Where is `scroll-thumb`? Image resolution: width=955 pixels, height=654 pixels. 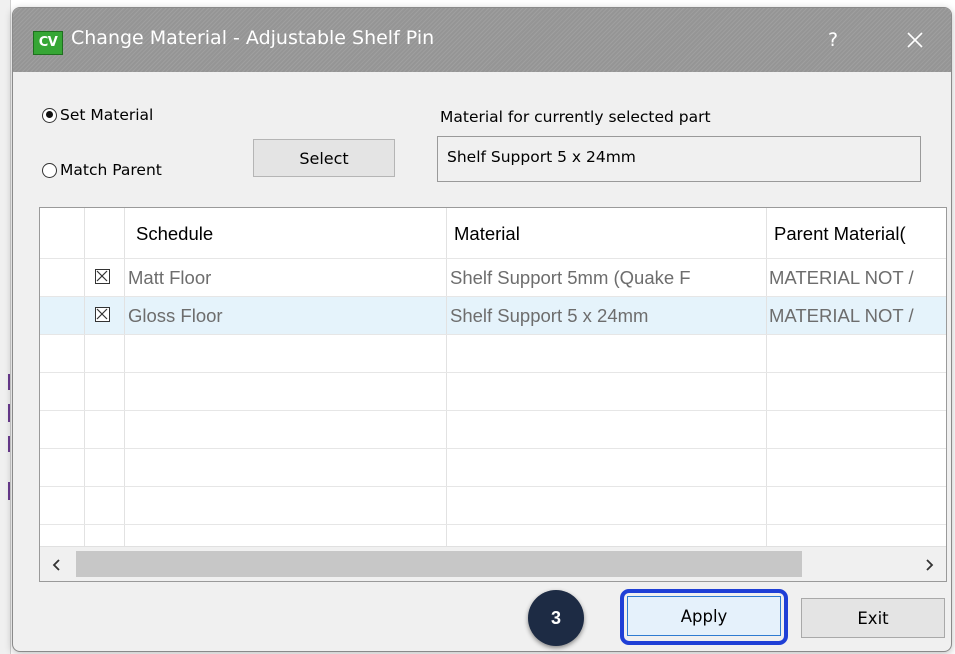 scroll-thumb is located at coordinates (439, 564).